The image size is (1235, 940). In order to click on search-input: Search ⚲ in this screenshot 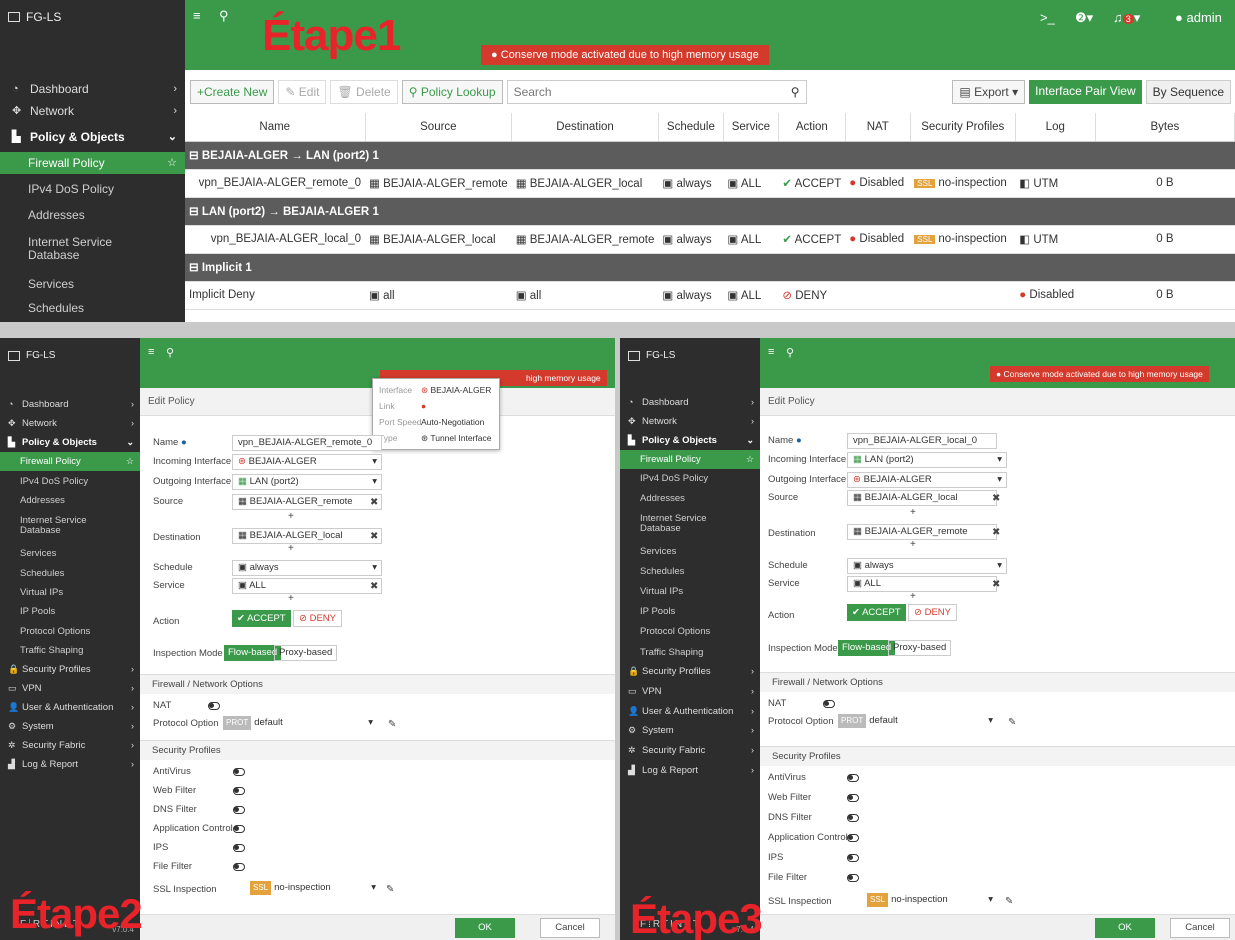, I will do `click(656, 92)`.